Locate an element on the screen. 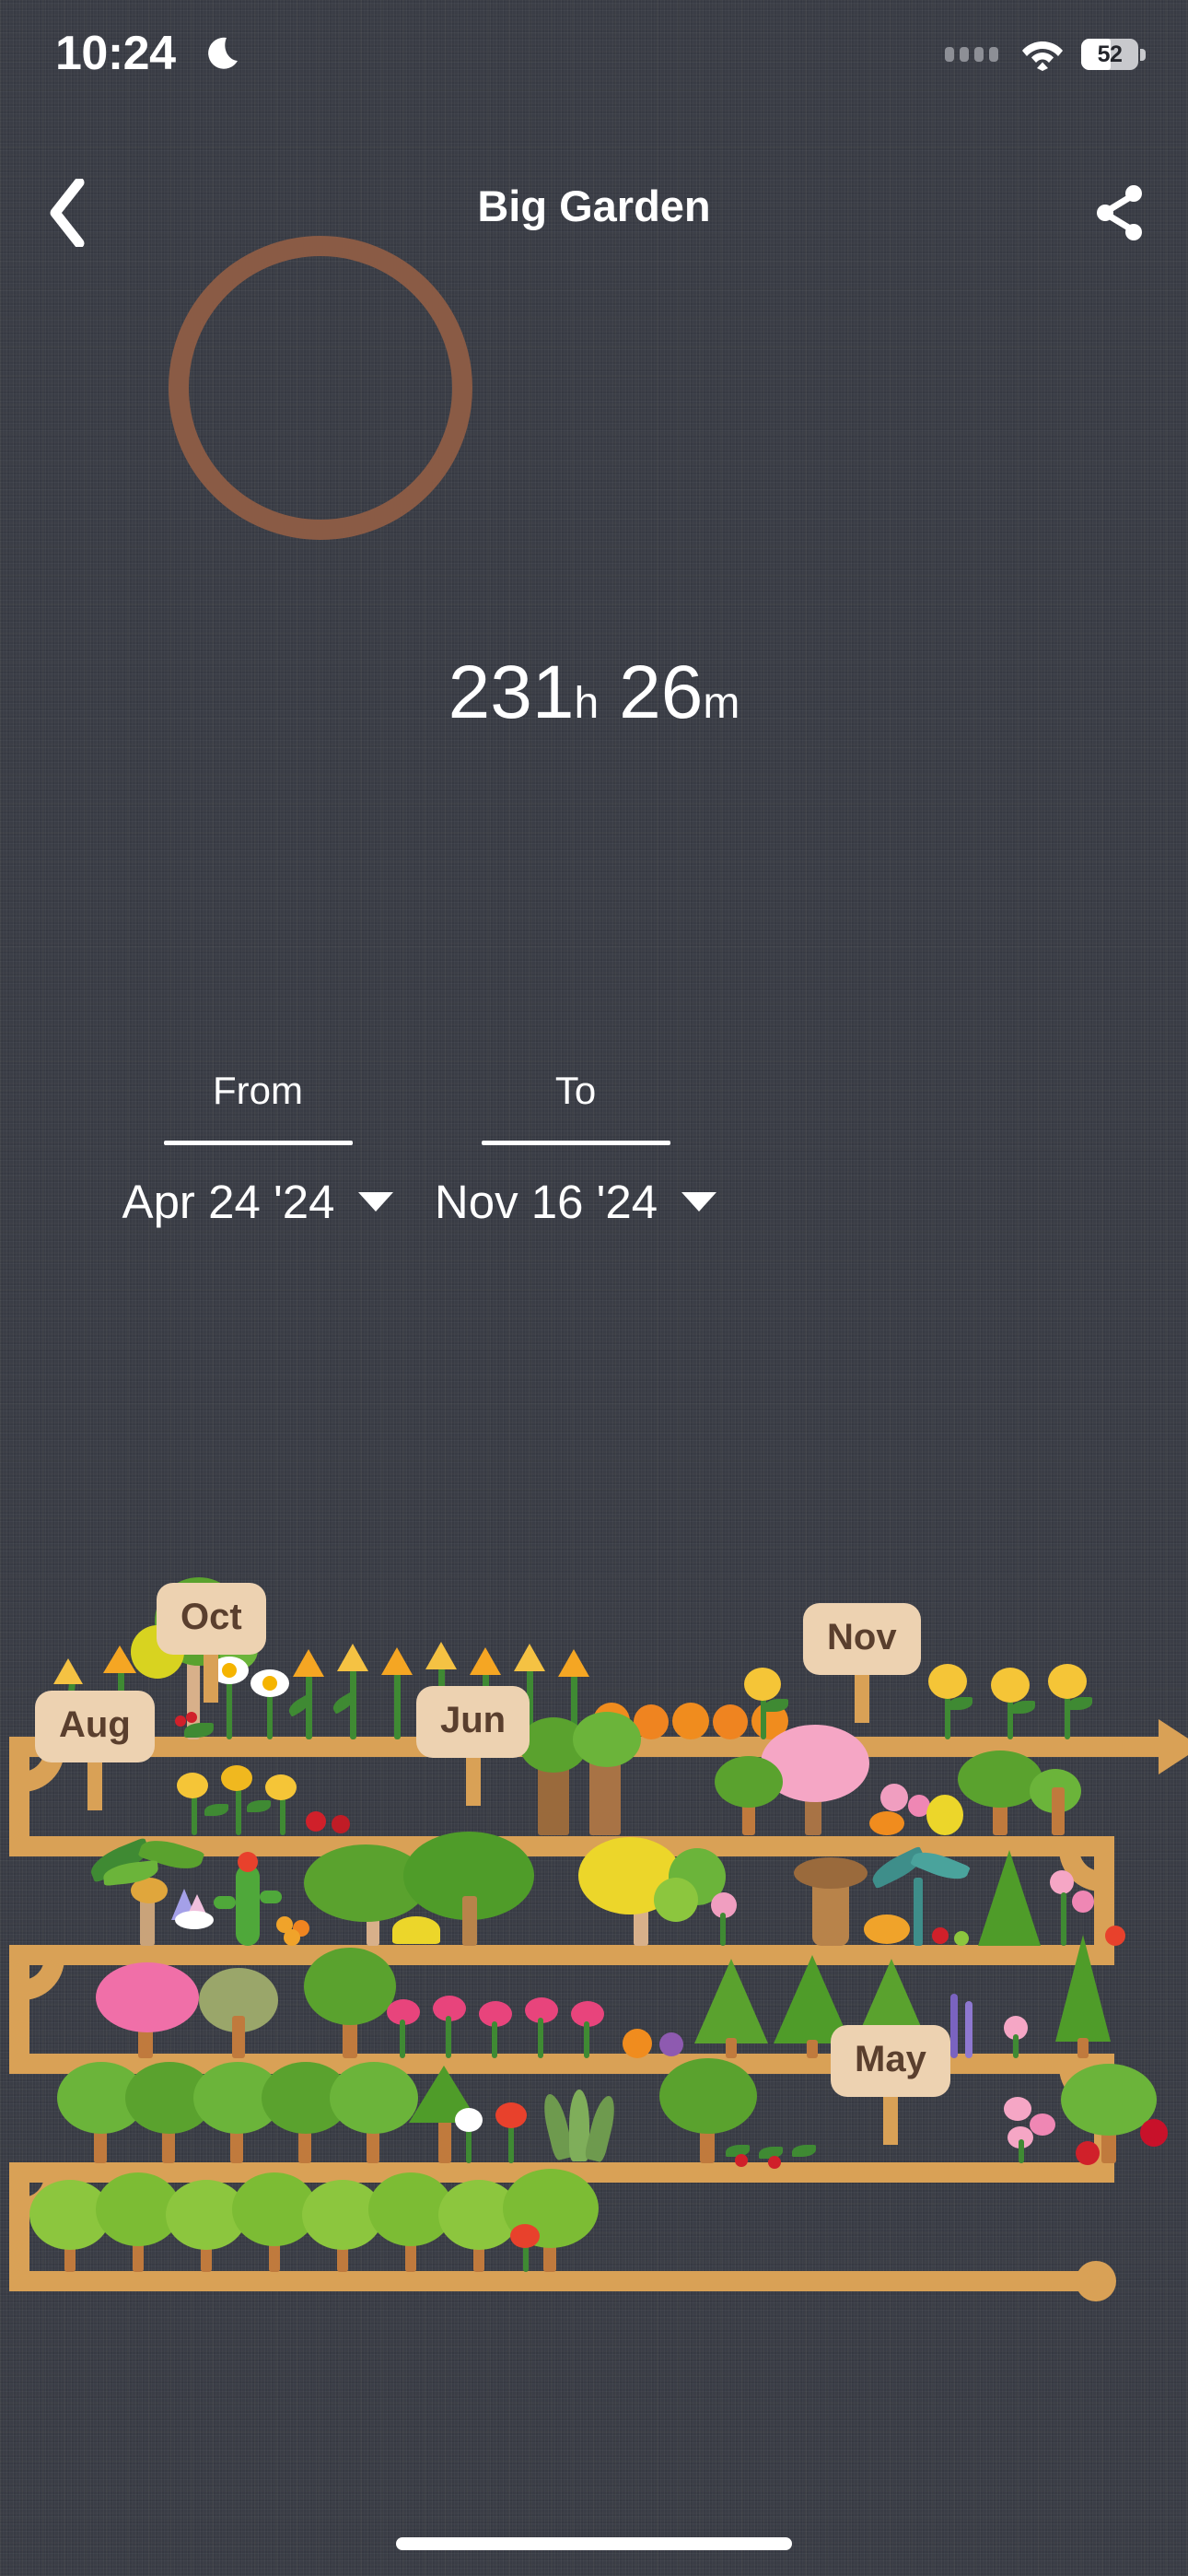 The width and height of the screenshot is (1188, 2576). date-range-row: From Apr 24 '24 To Nov 16 '24 is located at coordinates (594, 1175).